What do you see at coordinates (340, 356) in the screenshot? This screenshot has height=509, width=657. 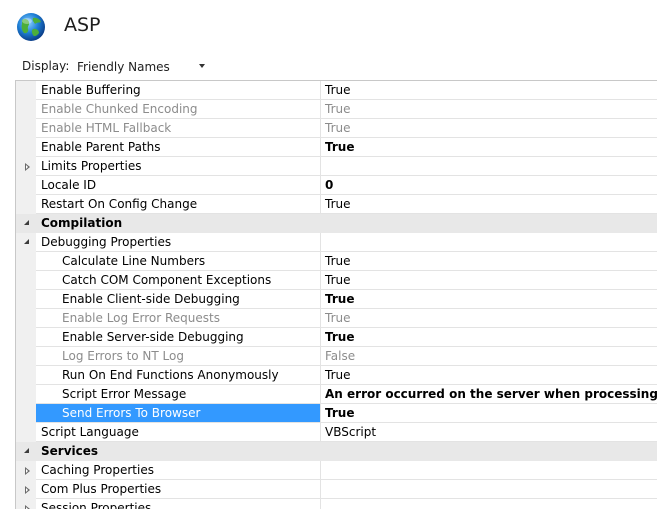 I see `property-value: False` at bounding box center [340, 356].